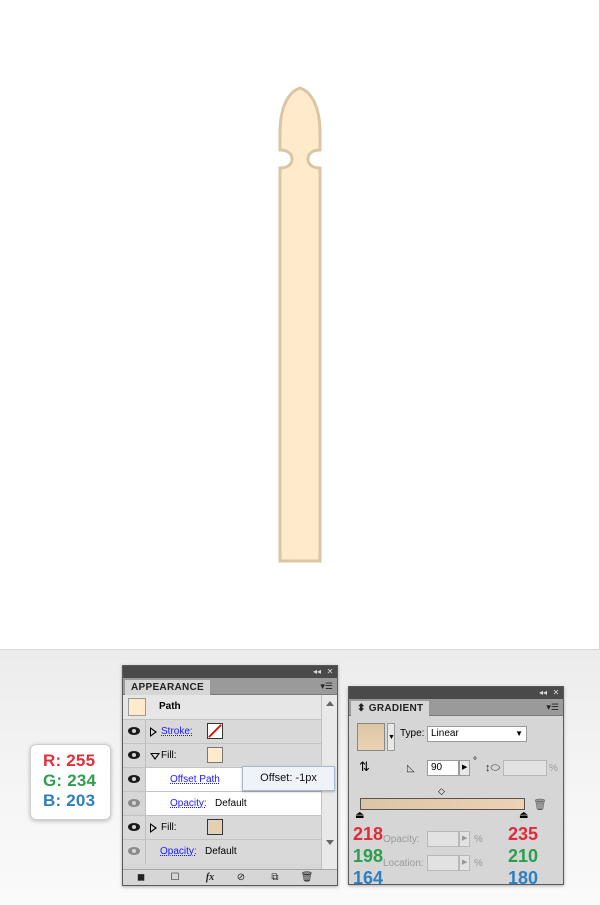 This screenshot has width=600, height=905. I want to click on angle-stepper: ▶, so click(464, 768).